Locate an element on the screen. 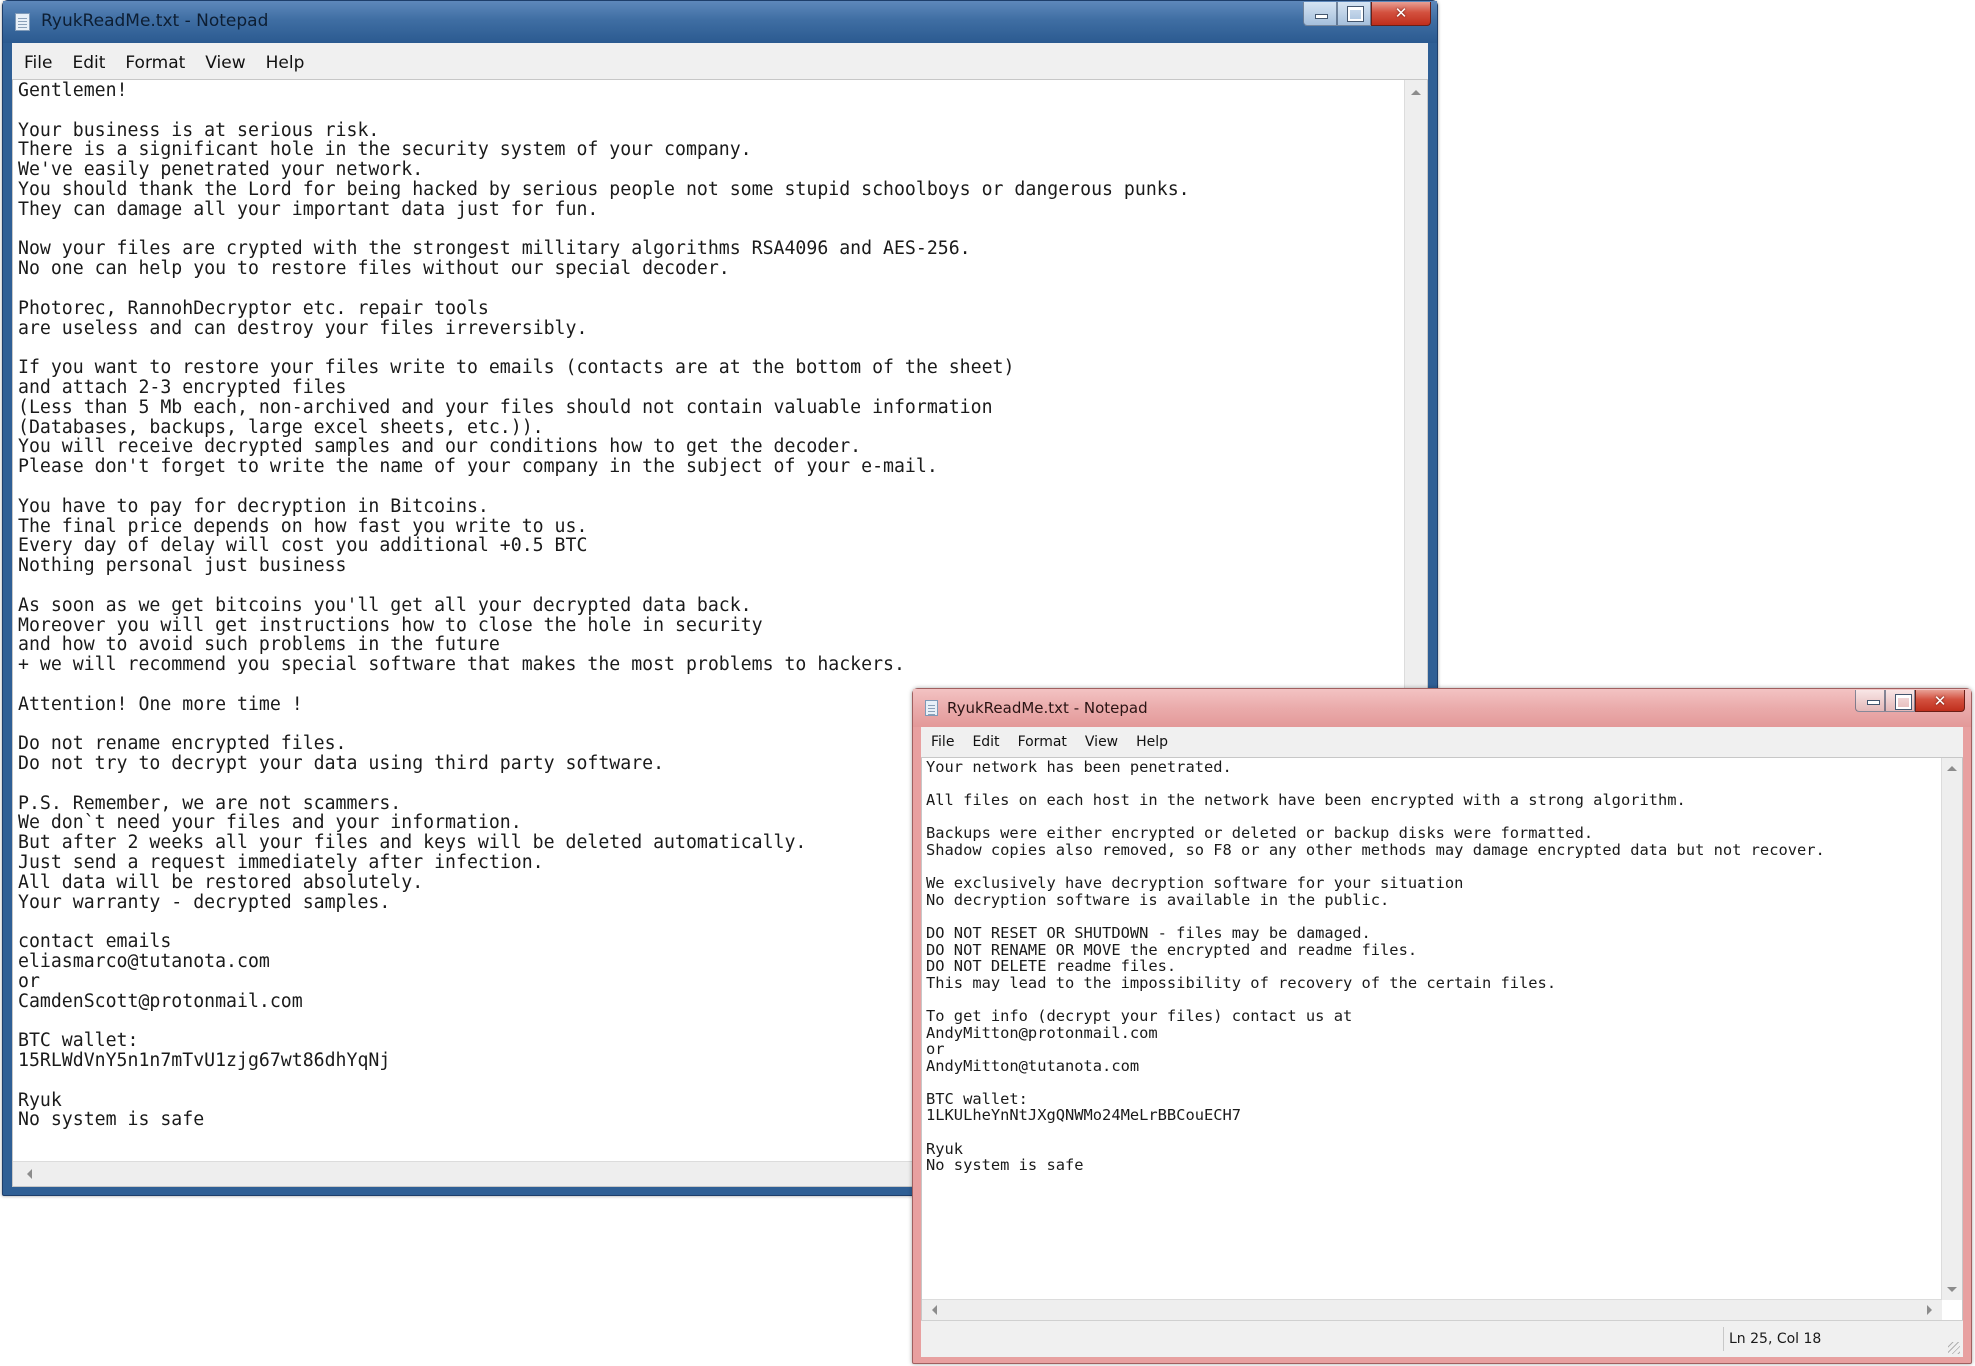 Image resolution: width=1975 pixels, height=1366 pixels. status-bar: Ln 25, Col 18 is located at coordinates (1442, 1338).